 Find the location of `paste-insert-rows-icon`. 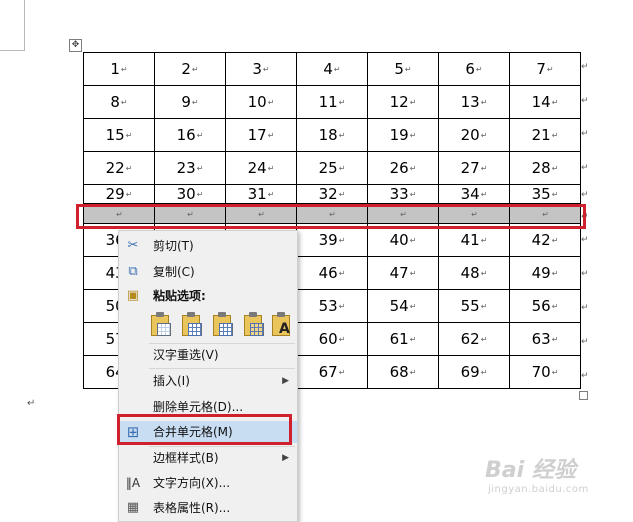

paste-insert-rows-icon is located at coordinates (254, 325).